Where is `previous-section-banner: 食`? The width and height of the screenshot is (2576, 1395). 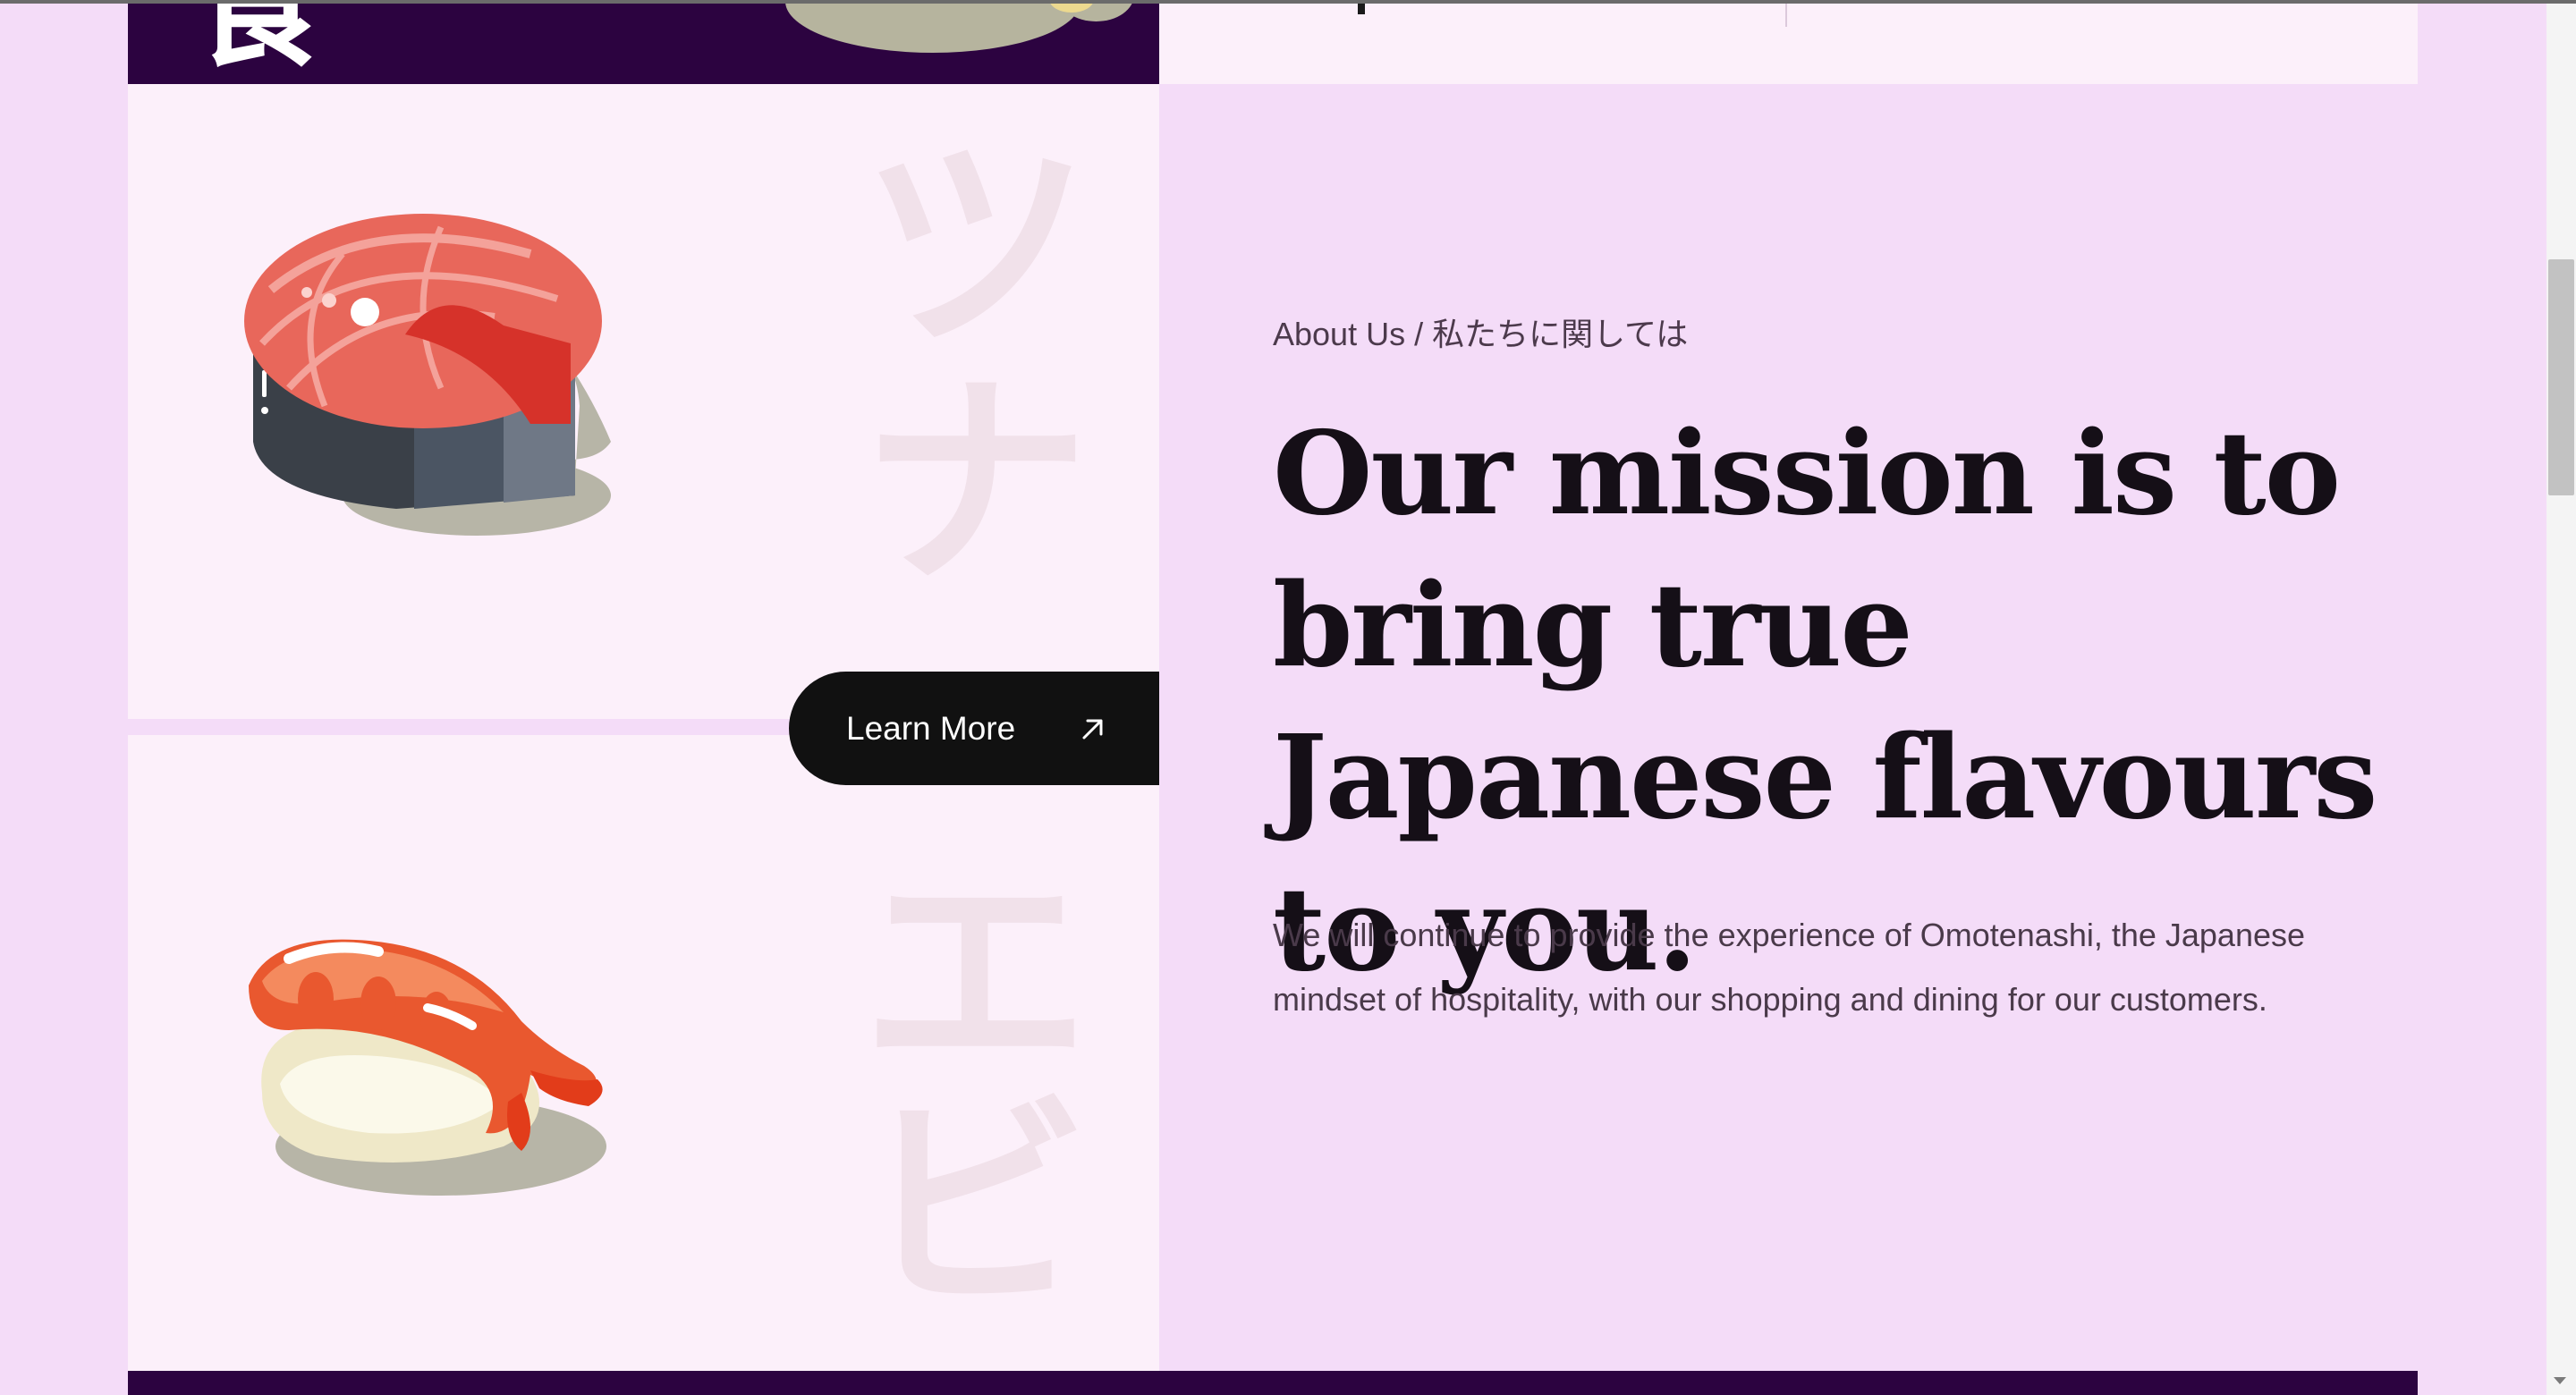 previous-section-banner: 食 is located at coordinates (643, 44).